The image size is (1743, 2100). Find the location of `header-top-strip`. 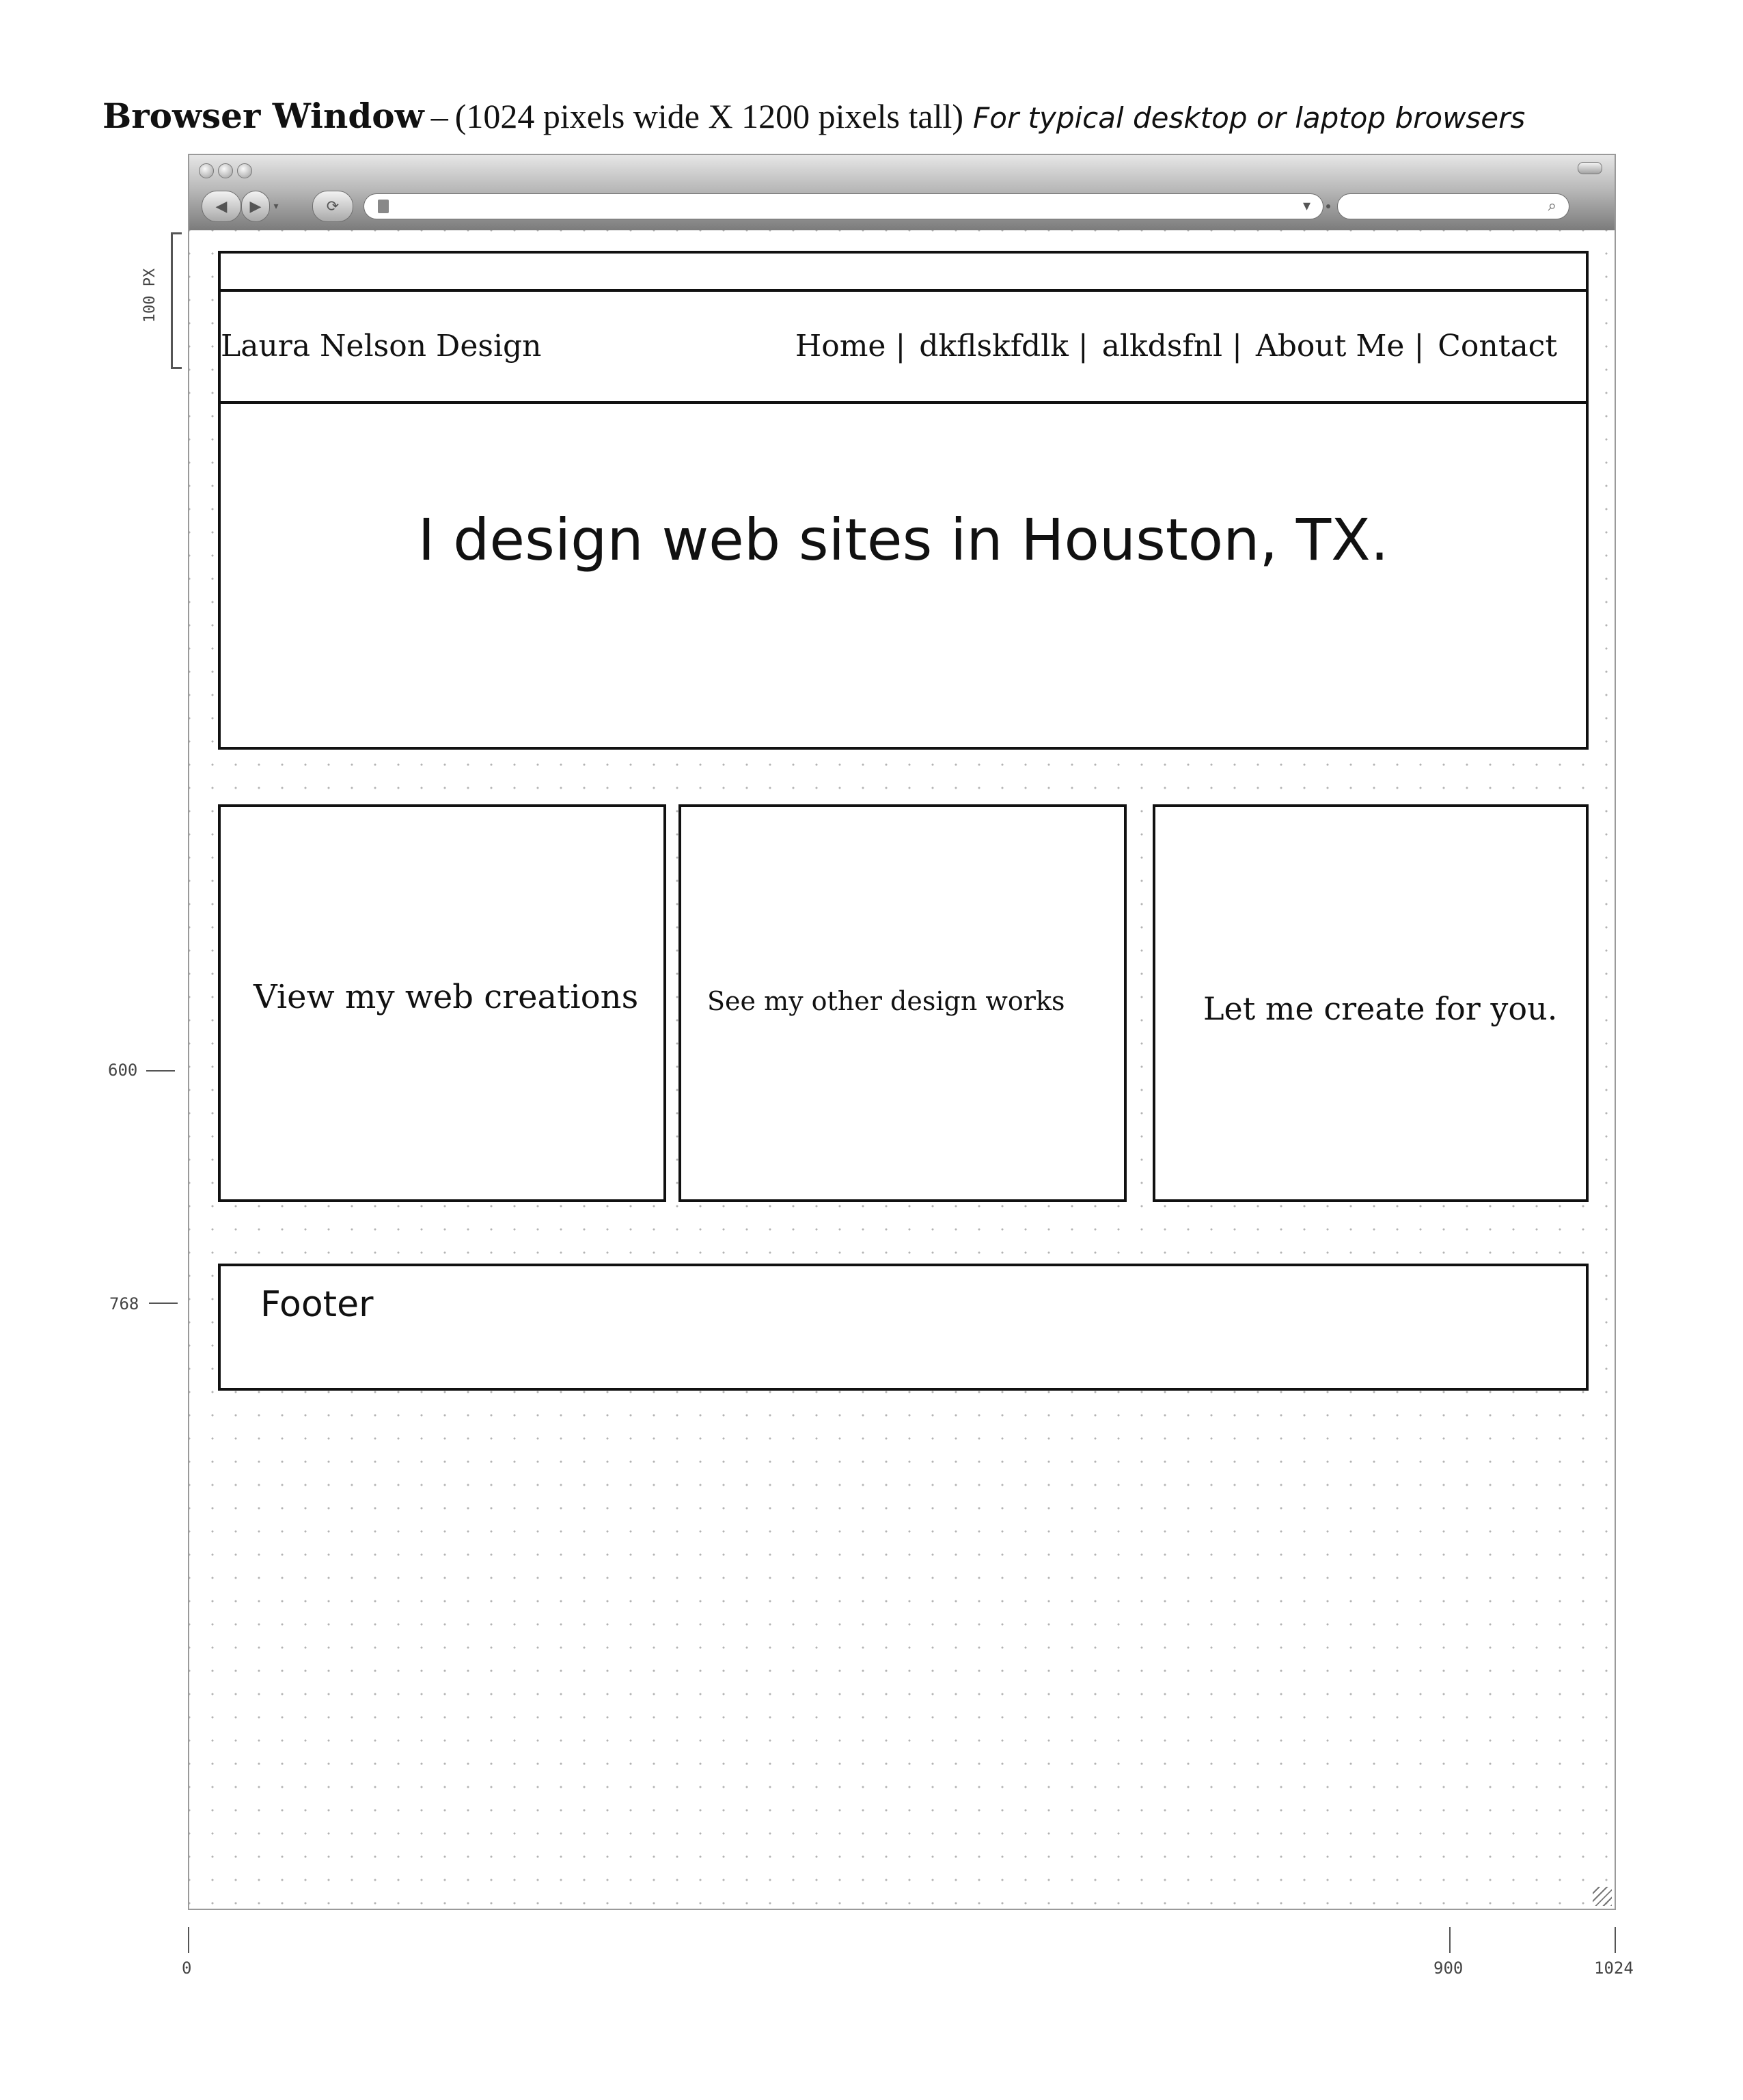

header-top-strip is located at coordinates (904, 290).